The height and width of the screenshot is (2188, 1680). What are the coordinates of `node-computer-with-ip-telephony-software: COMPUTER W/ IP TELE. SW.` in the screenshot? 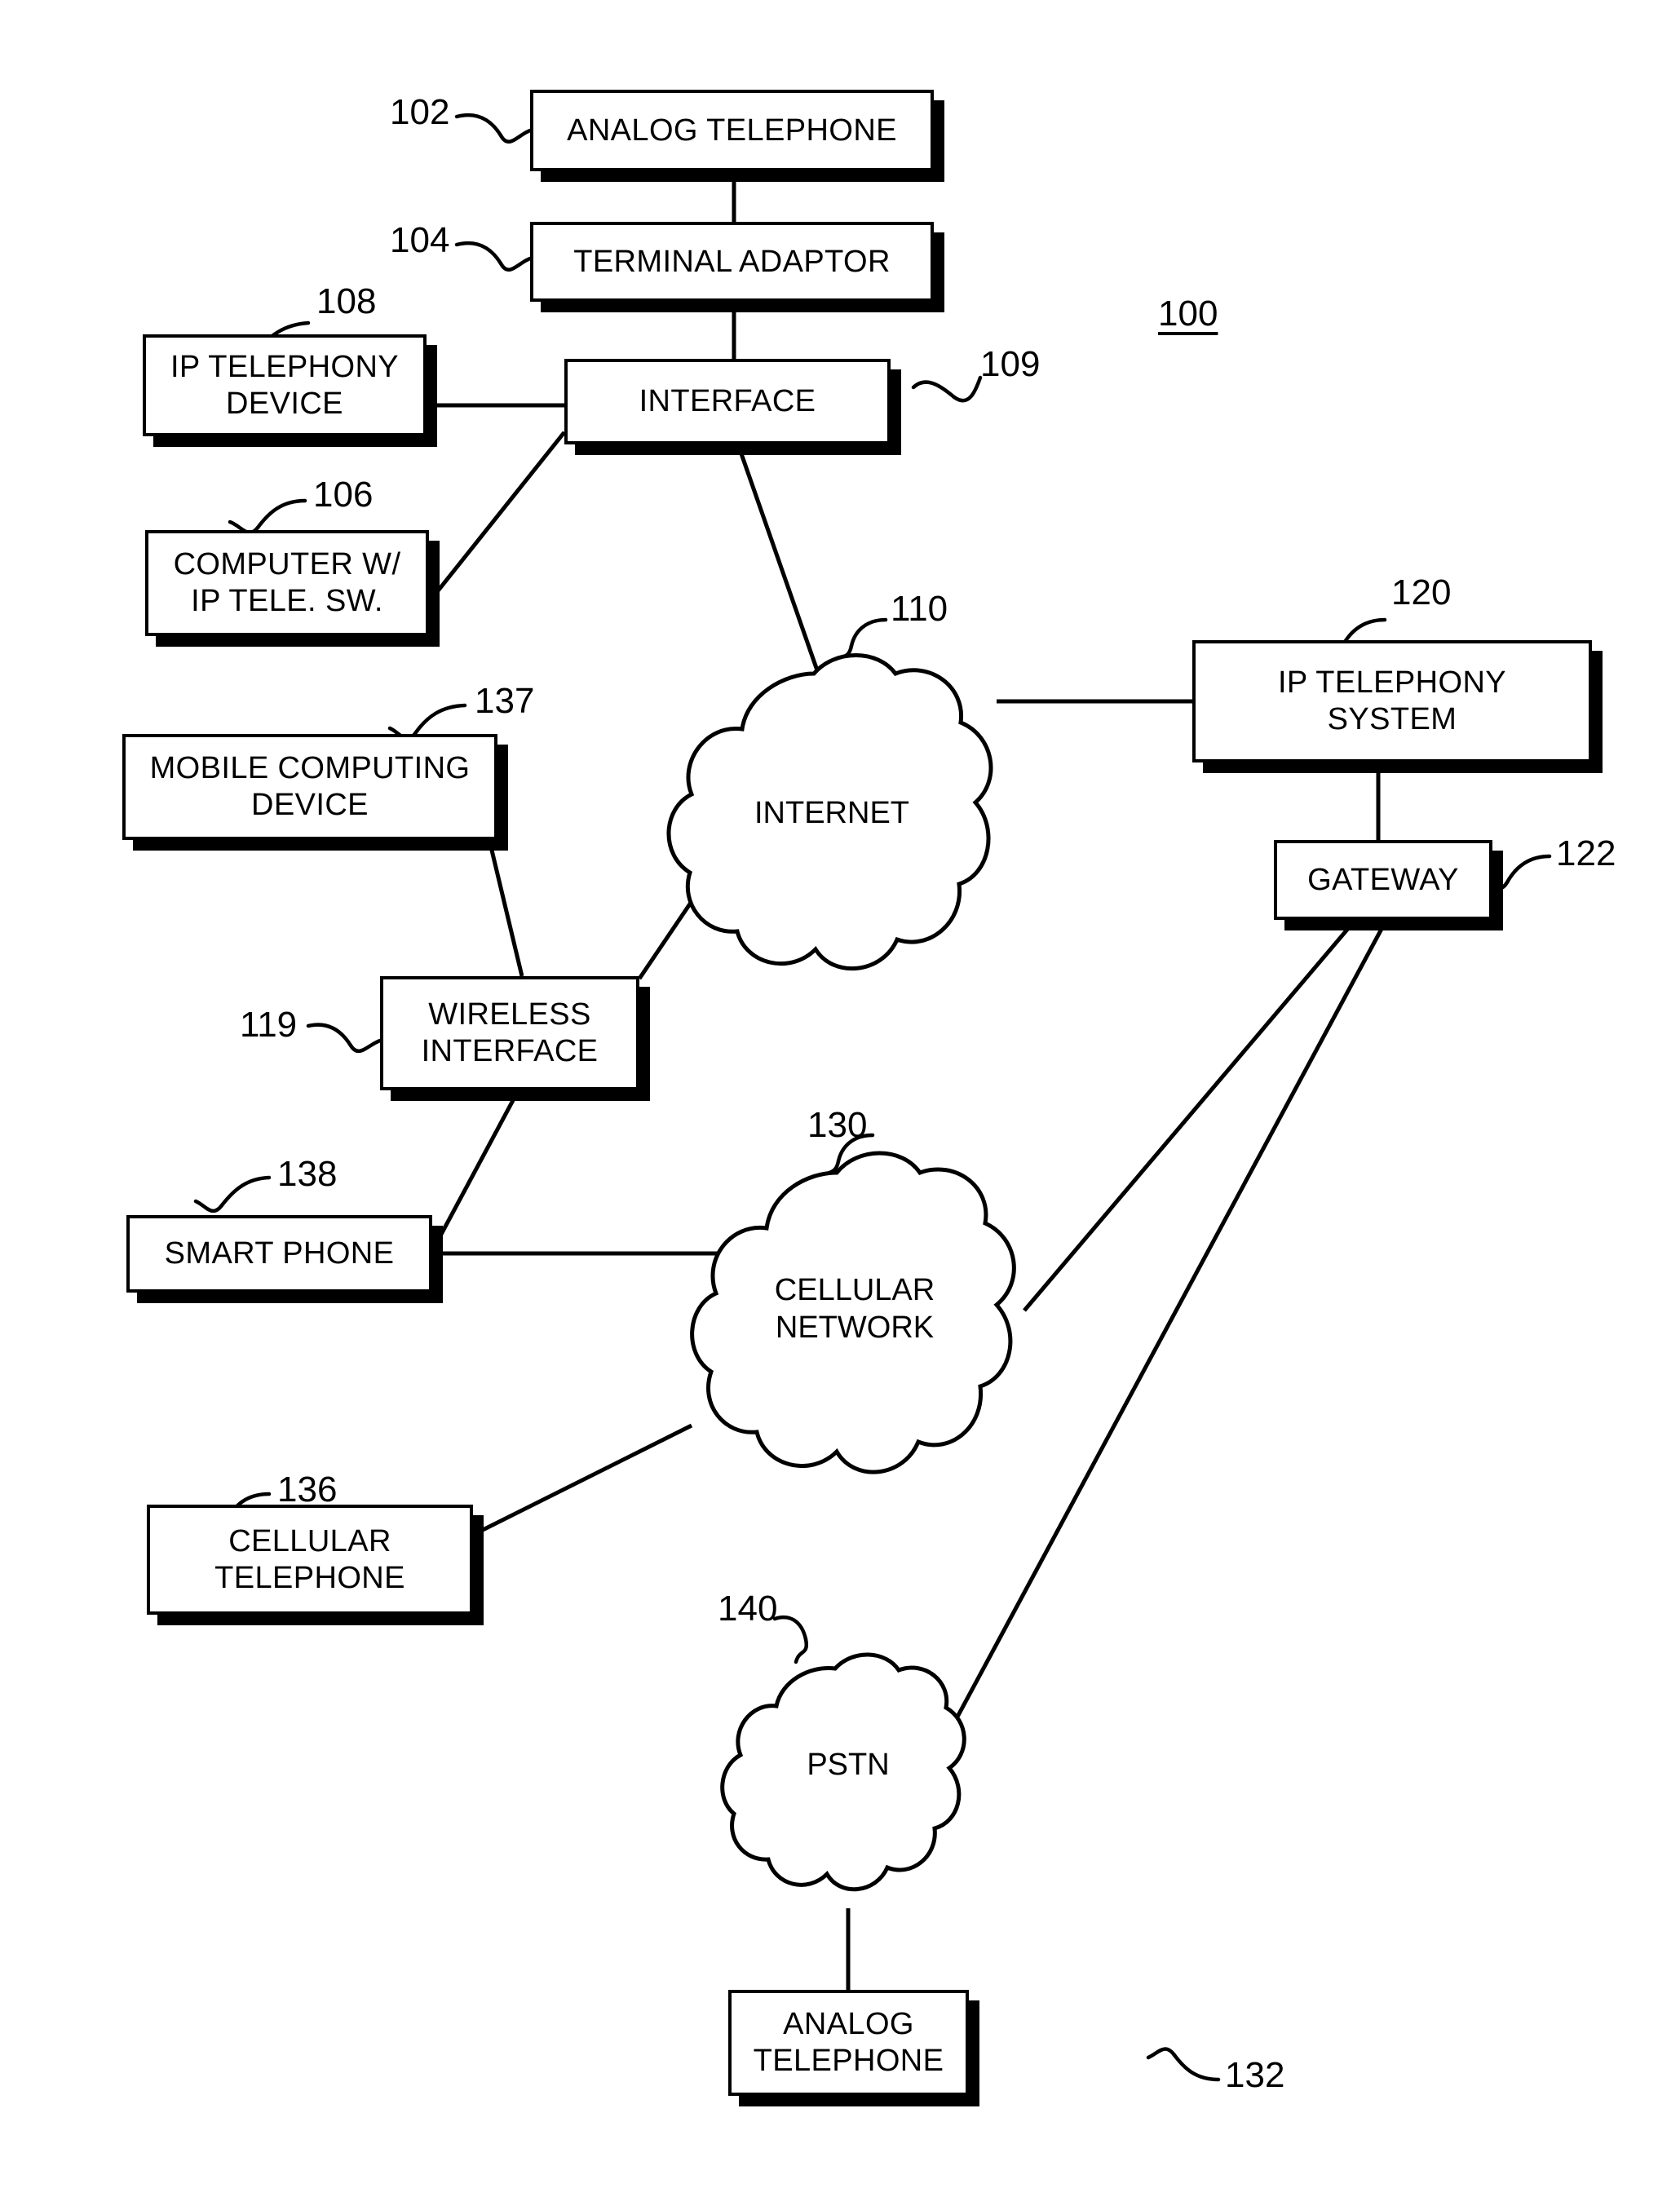 It's located at (287, 583).